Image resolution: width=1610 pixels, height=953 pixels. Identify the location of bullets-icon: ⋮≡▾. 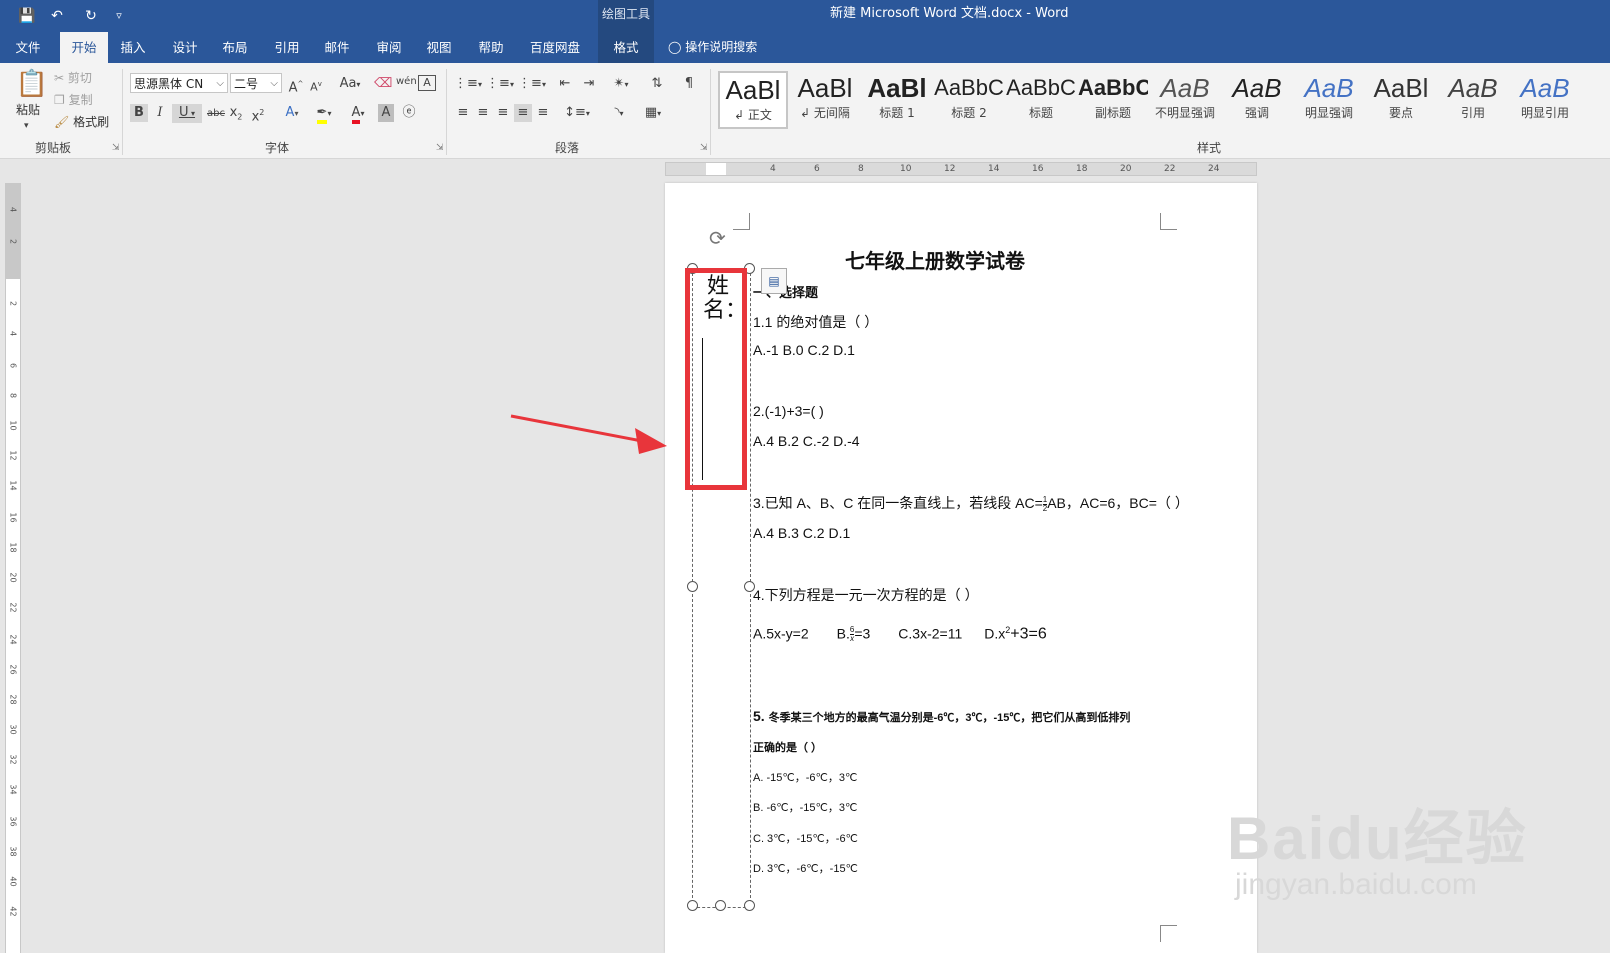
(468, 84).